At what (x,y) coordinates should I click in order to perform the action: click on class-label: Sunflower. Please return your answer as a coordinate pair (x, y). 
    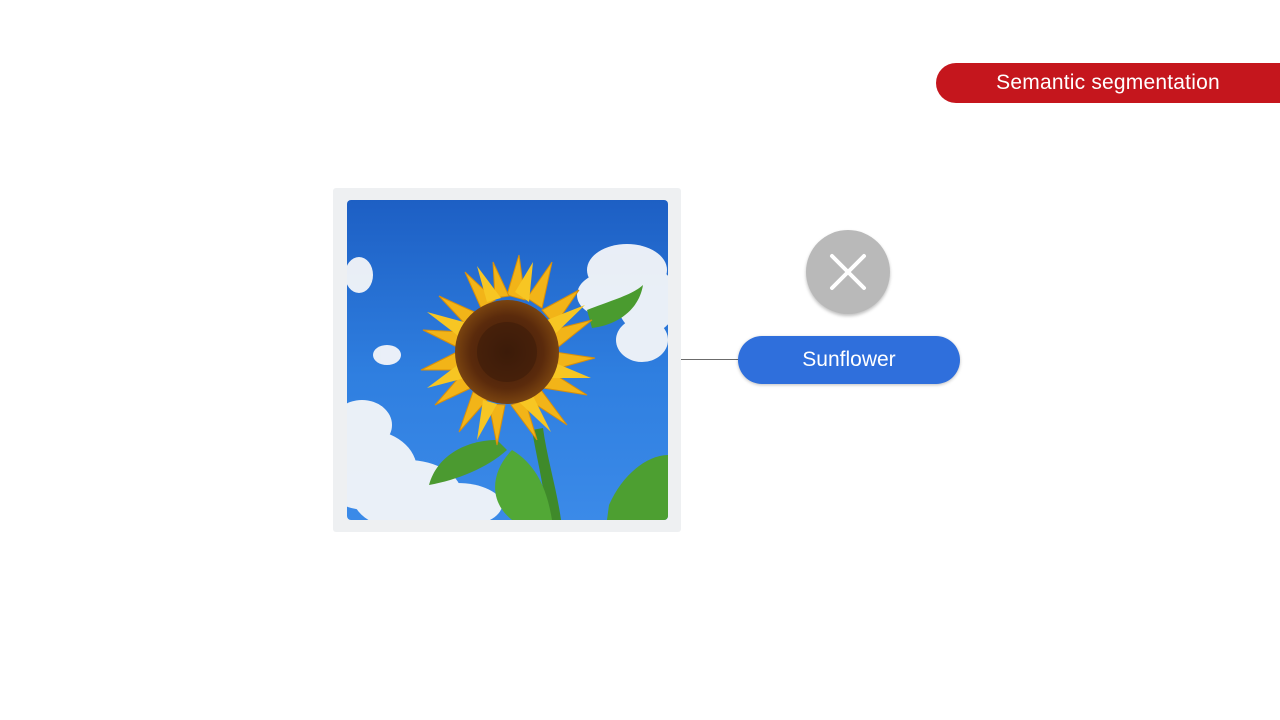
    Looking at the image, I should click on (849, 360).